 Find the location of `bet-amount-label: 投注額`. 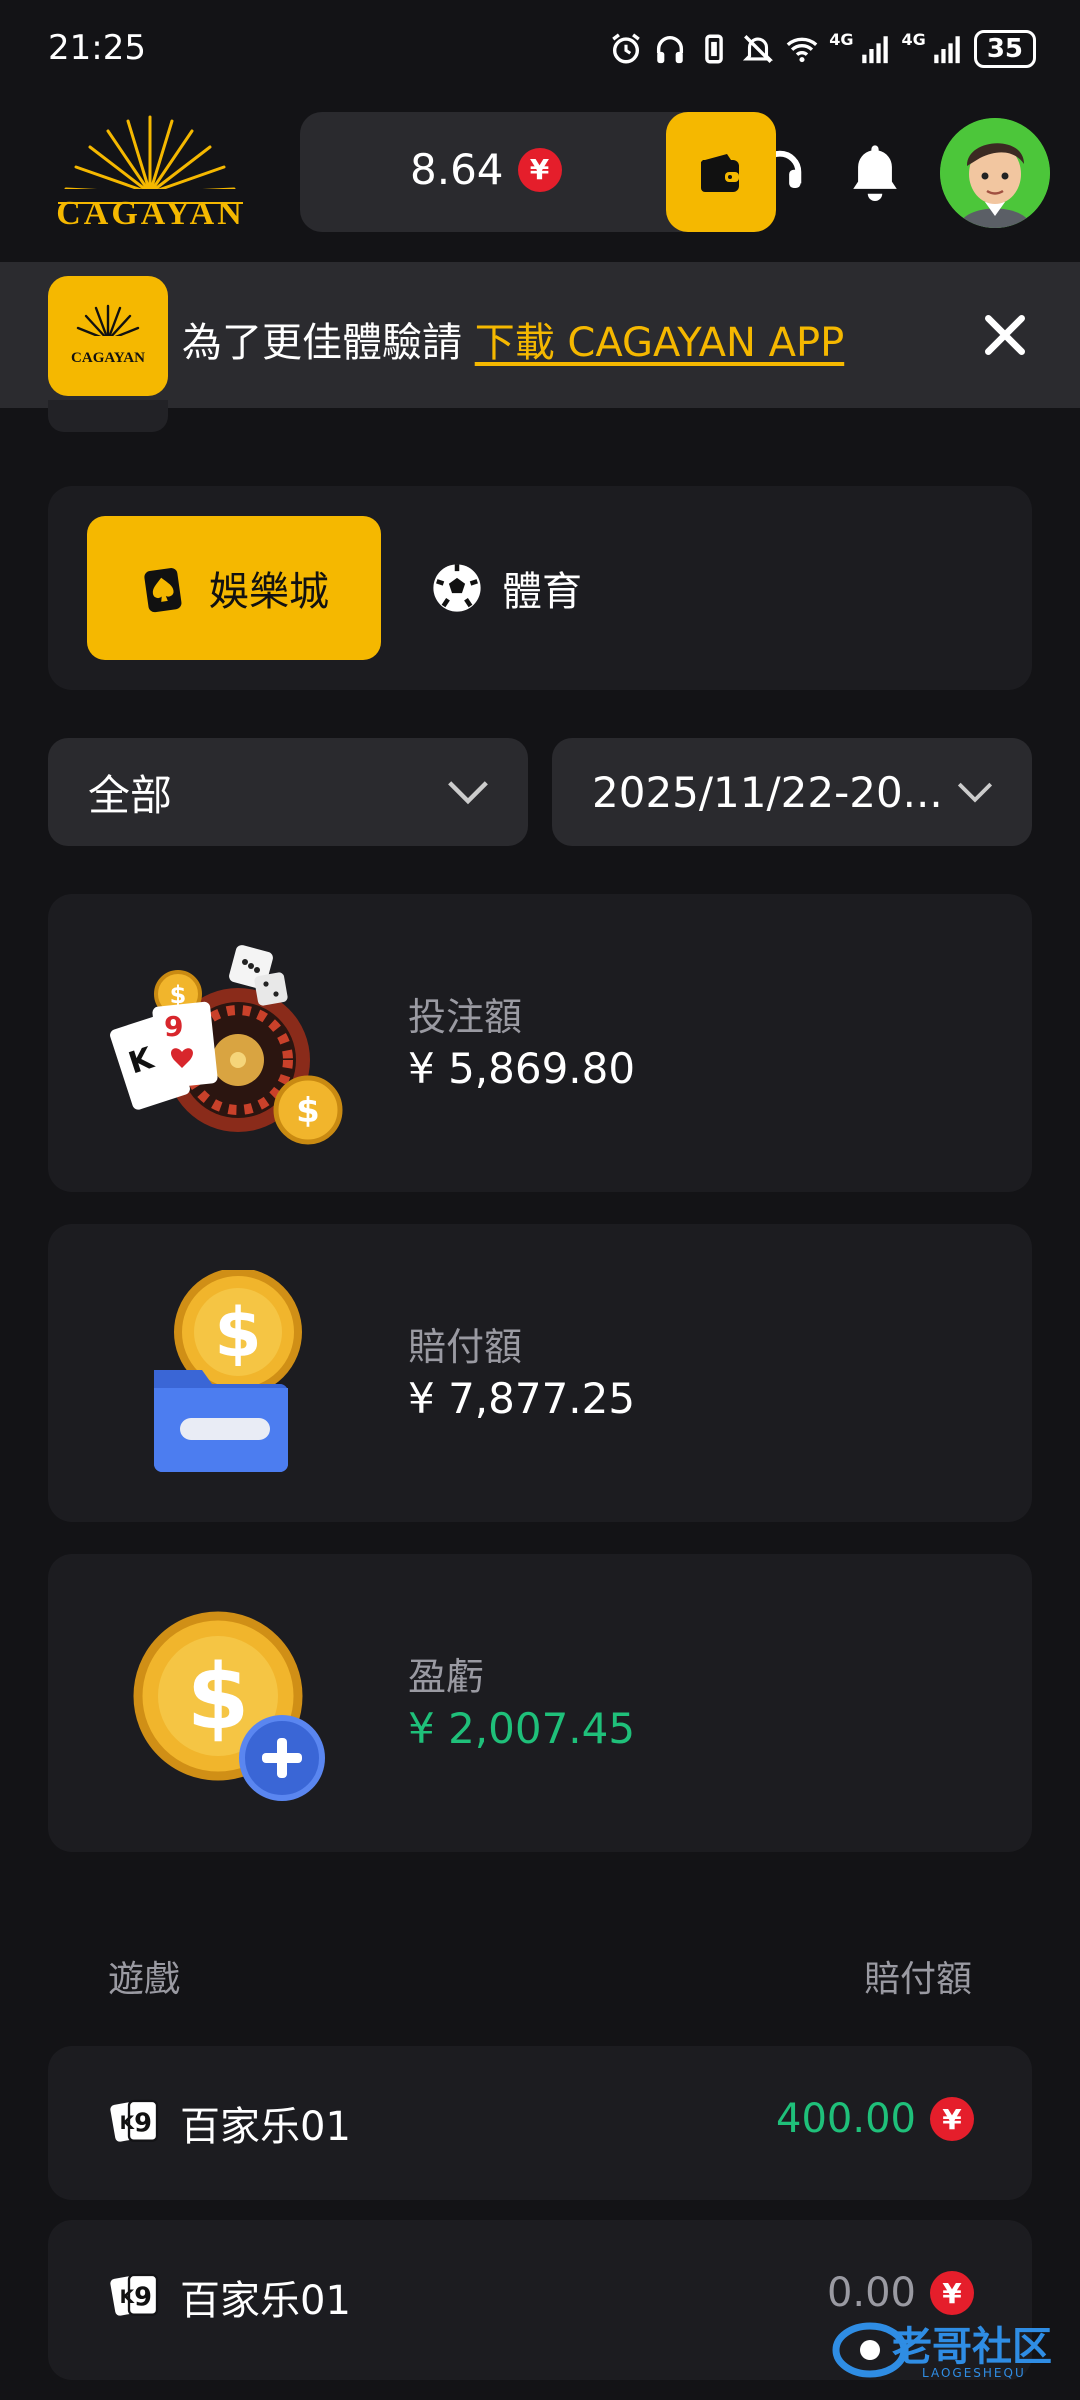

bet-amount-label: 投注額 is located at coordinates (465, 1017).